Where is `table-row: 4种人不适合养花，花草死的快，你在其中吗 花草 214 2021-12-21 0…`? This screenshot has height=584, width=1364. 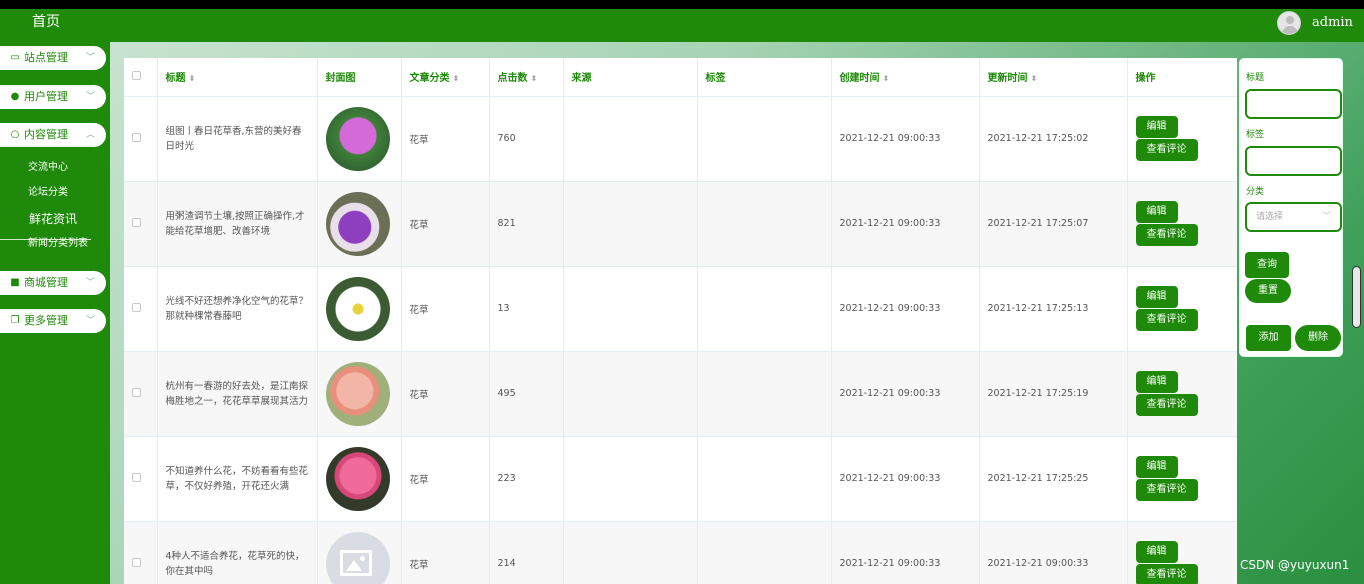
table-row: 4种人不适合养花，花草死的快，你在其中吗 花草 214 2021-12-21 0… is located at coordinates (680, 552).